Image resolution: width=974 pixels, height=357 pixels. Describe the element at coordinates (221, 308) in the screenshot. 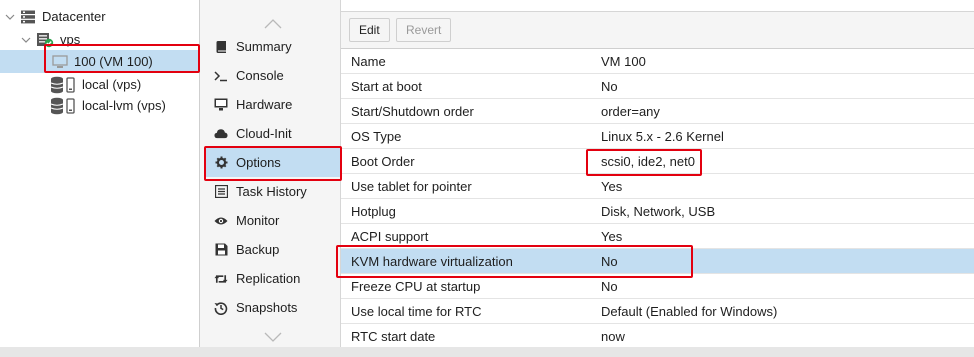

I see `history-icon` at that location.